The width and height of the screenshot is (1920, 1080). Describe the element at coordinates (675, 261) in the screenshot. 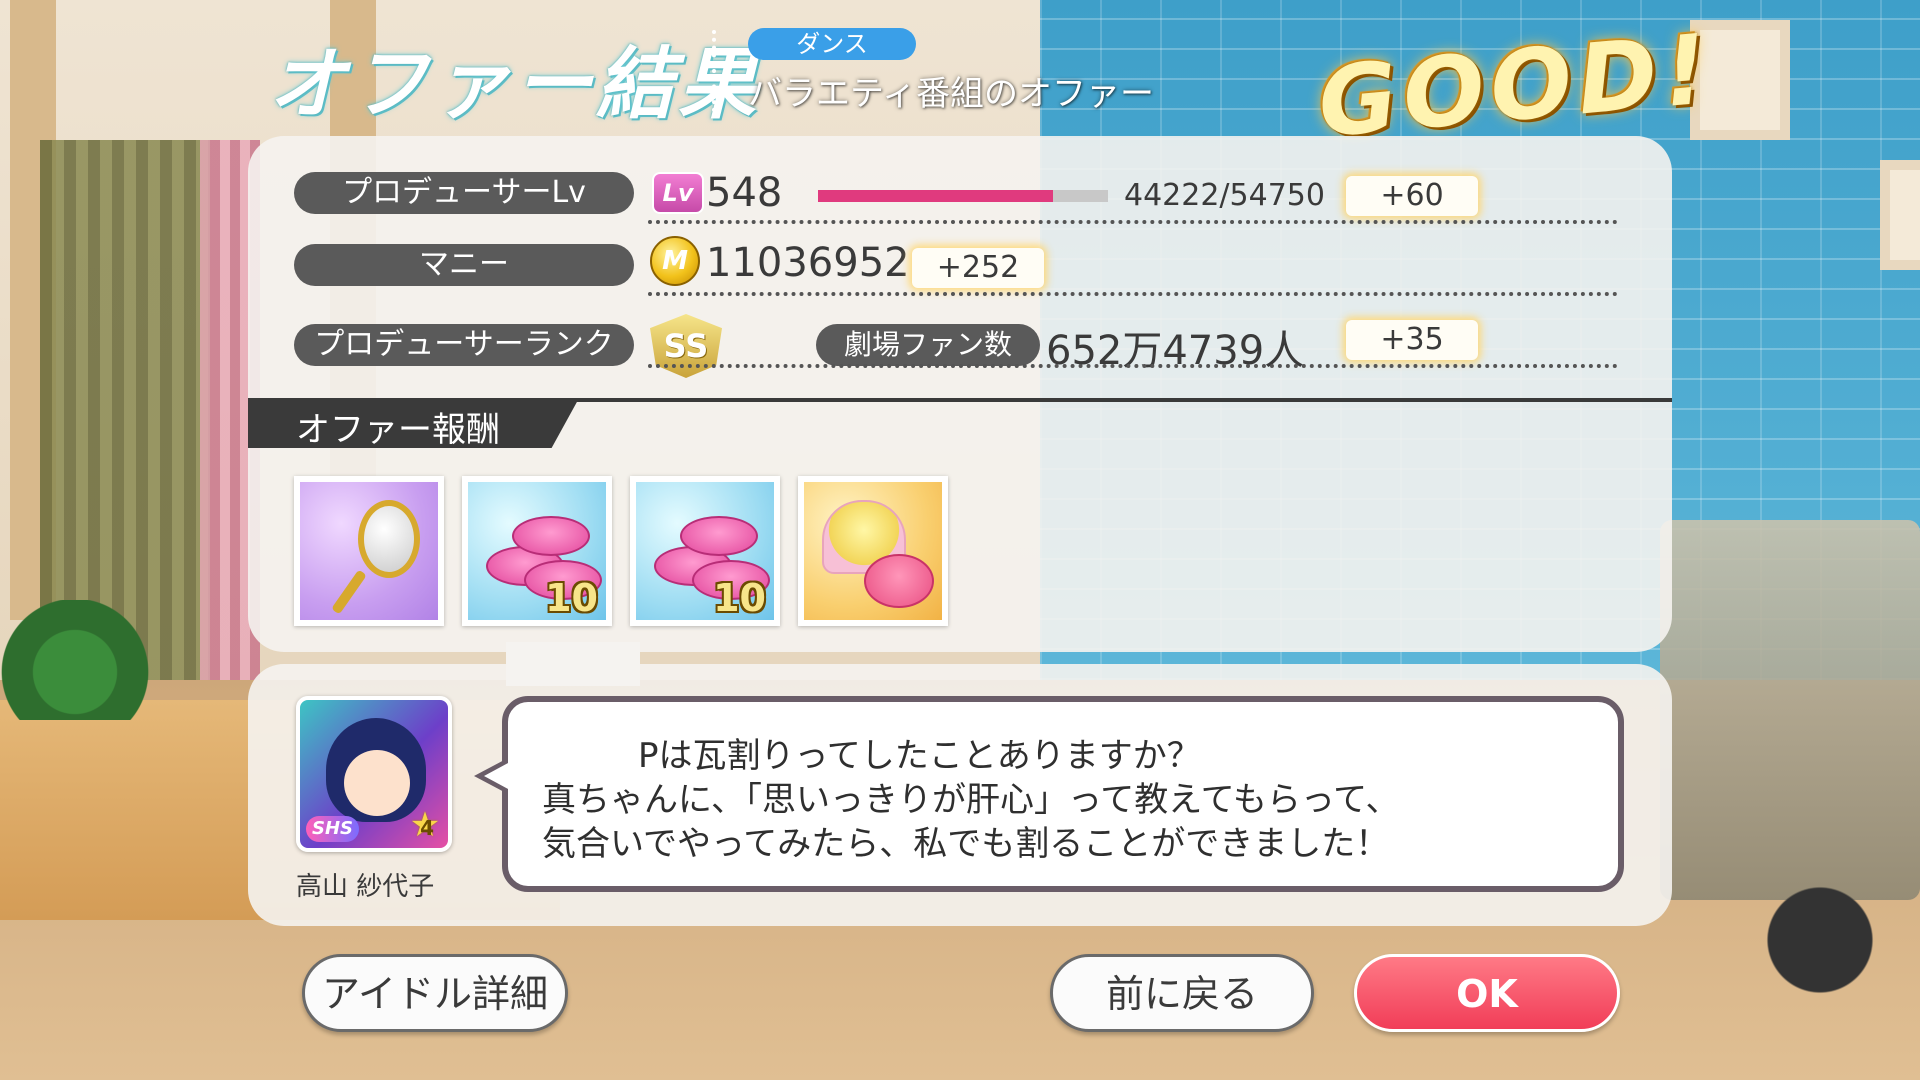

I see `money-coin-icon: M` at that location.